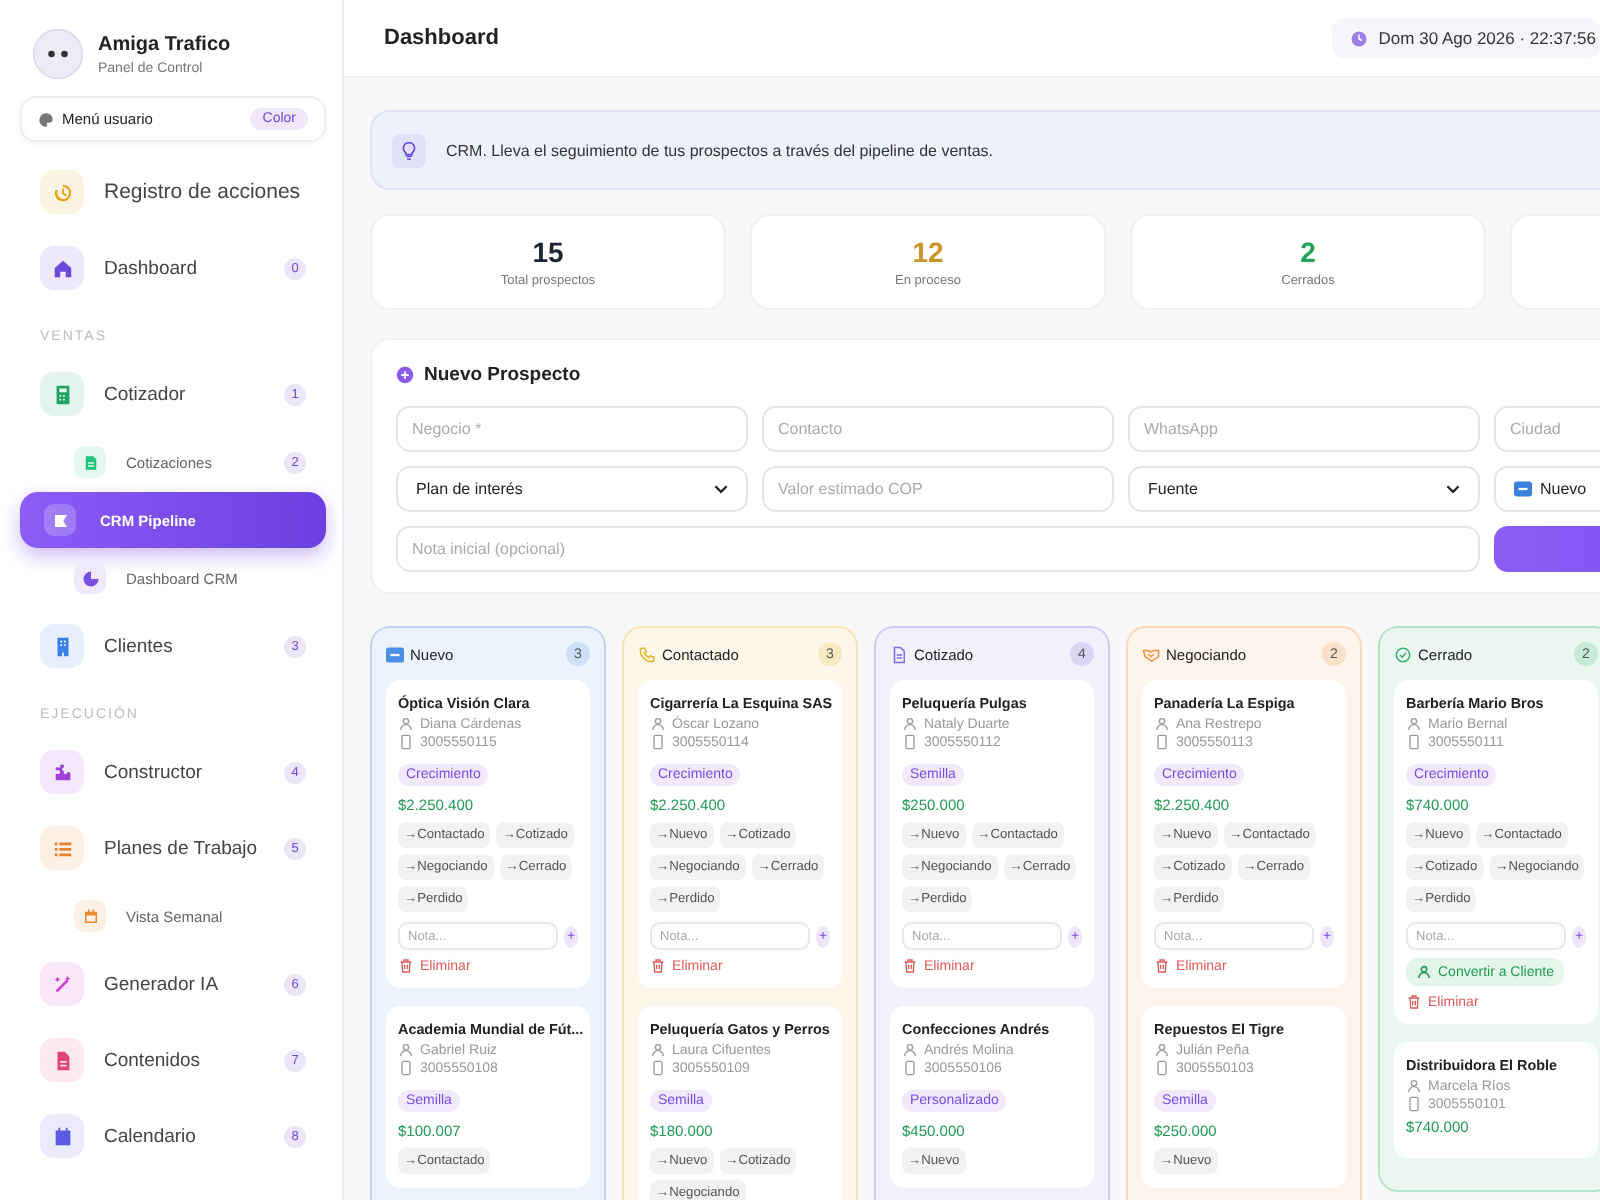 This screenshot has height=1200, width=1600. Describe the element at coordinates (1359, 38) in the screenshot. I see `clock-icon` at that location.